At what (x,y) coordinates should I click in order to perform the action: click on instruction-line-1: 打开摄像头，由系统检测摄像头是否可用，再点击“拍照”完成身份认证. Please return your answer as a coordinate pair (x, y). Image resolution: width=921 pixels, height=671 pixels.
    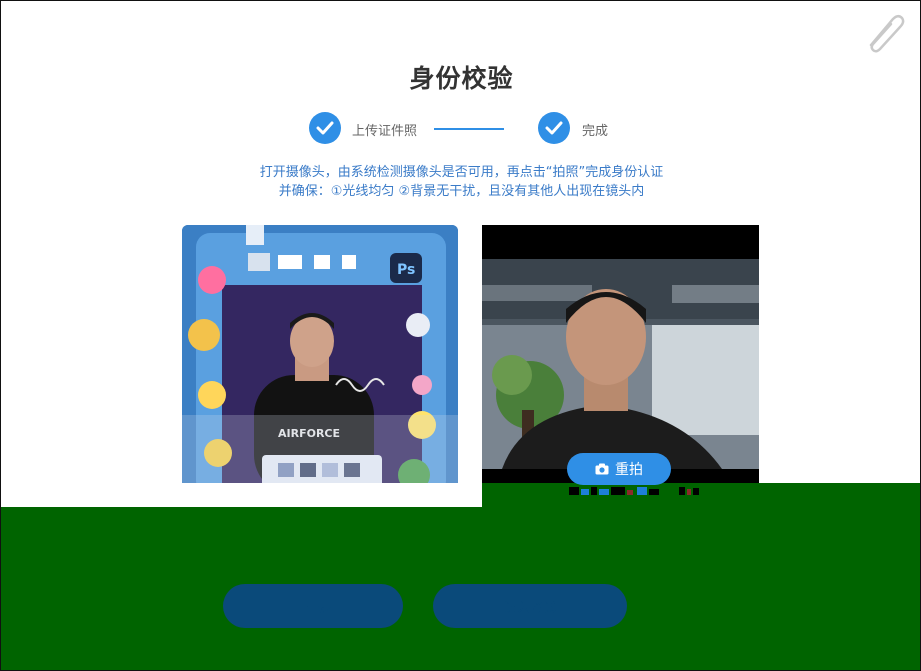
    Looking at the image, I should click on (461, 172).